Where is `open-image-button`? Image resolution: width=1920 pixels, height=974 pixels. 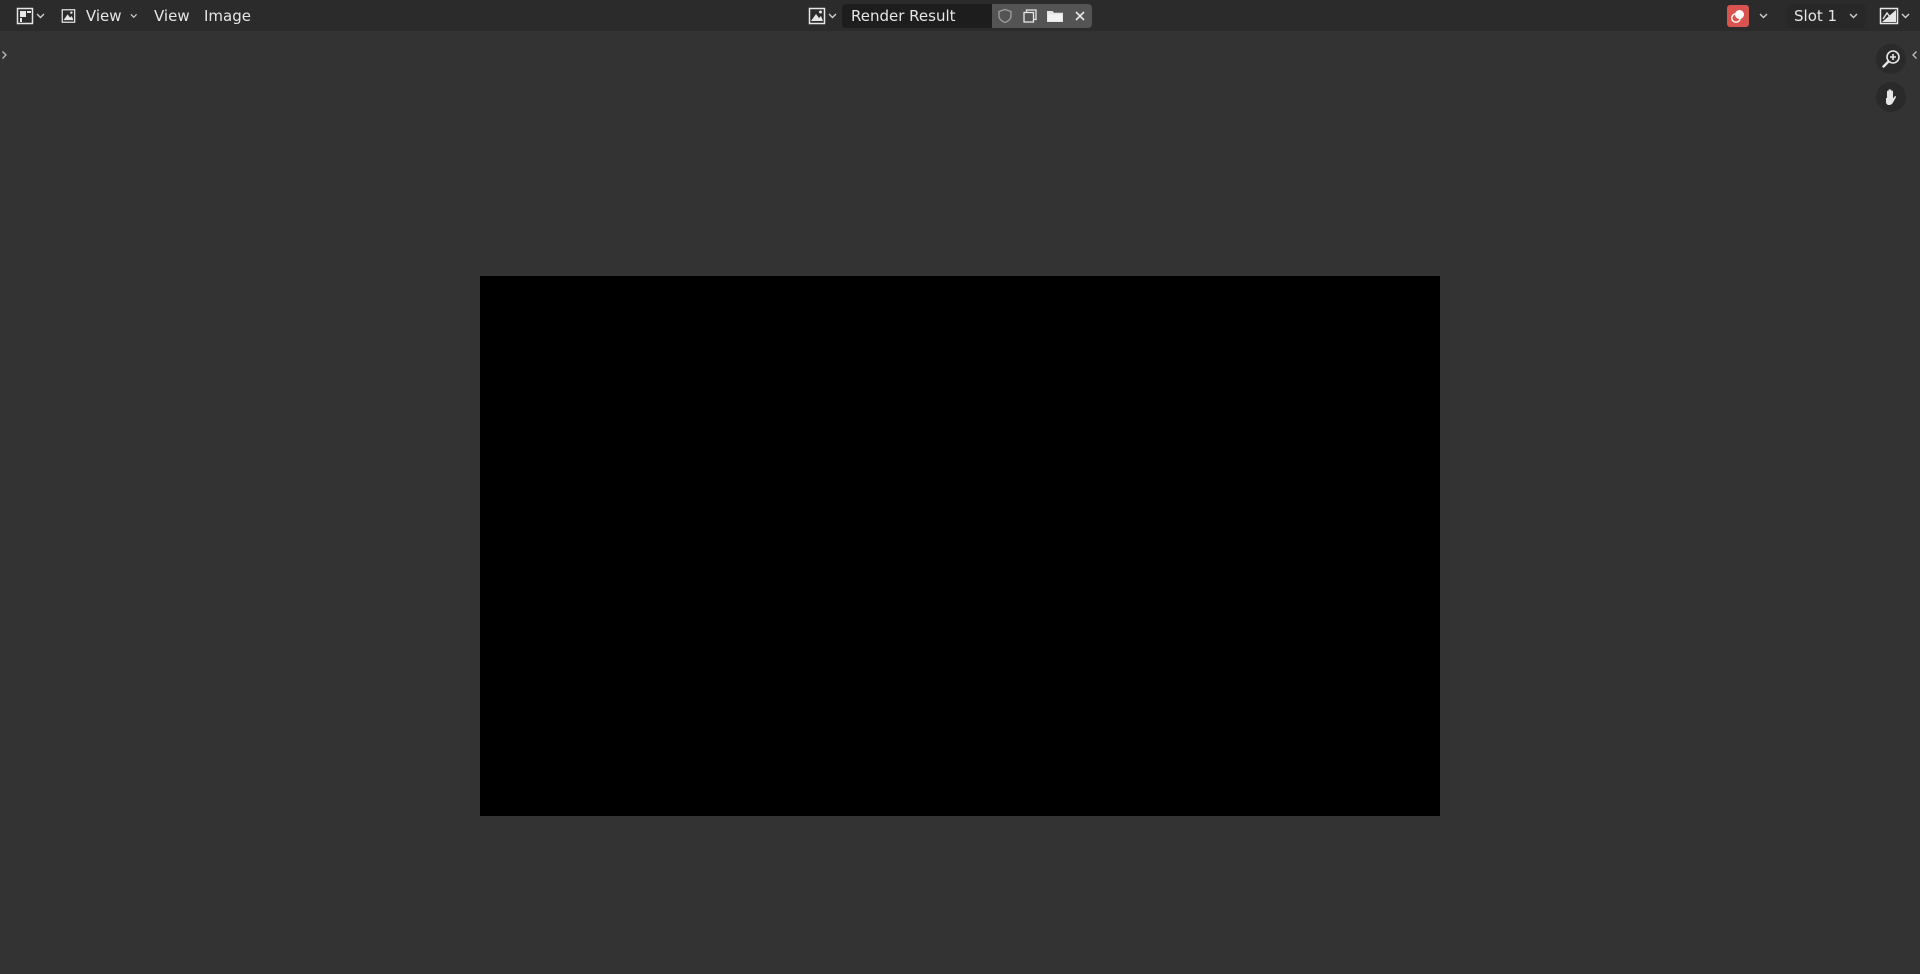
open-image-button is located at coordinates (1054, 16).